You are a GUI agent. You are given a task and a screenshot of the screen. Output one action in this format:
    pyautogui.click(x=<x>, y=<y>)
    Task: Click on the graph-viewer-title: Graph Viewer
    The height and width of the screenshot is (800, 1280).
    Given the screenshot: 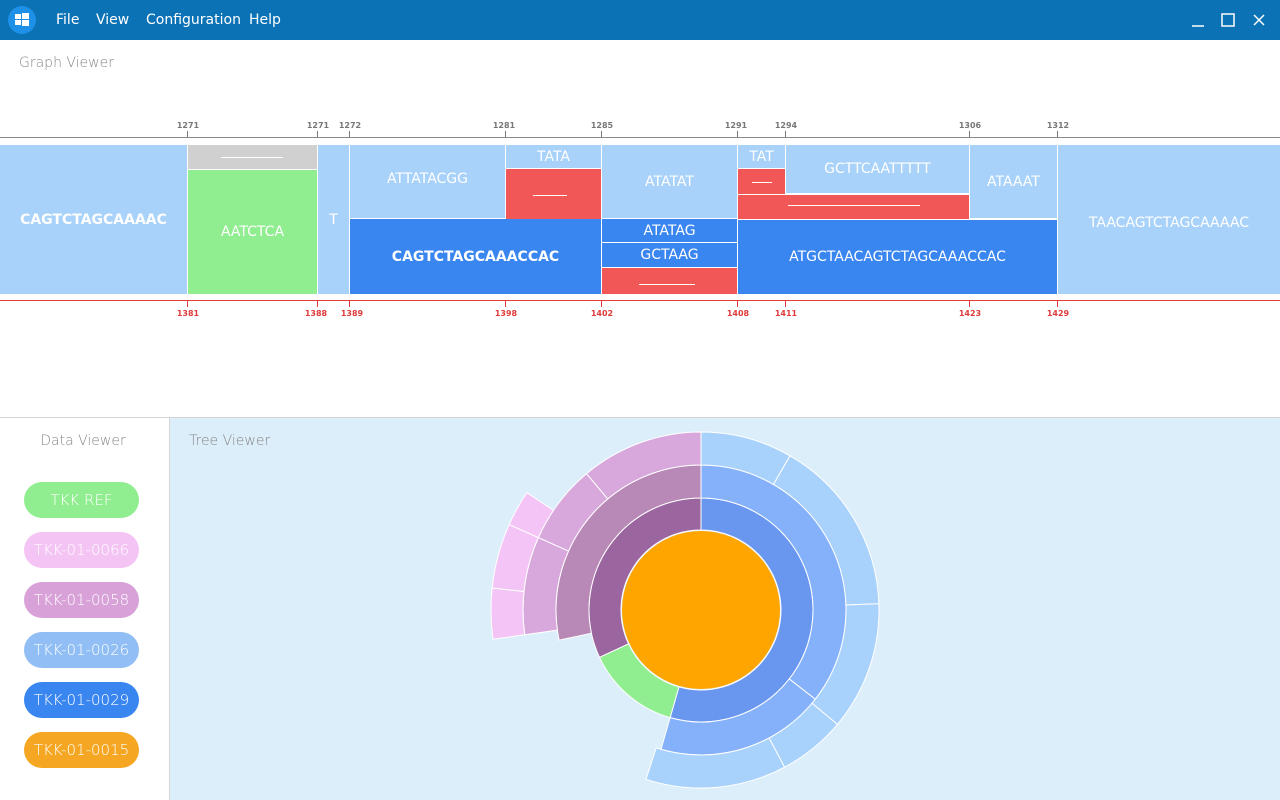 What is the action you would take?
    pyautogui.click(x=66, y=63)
    